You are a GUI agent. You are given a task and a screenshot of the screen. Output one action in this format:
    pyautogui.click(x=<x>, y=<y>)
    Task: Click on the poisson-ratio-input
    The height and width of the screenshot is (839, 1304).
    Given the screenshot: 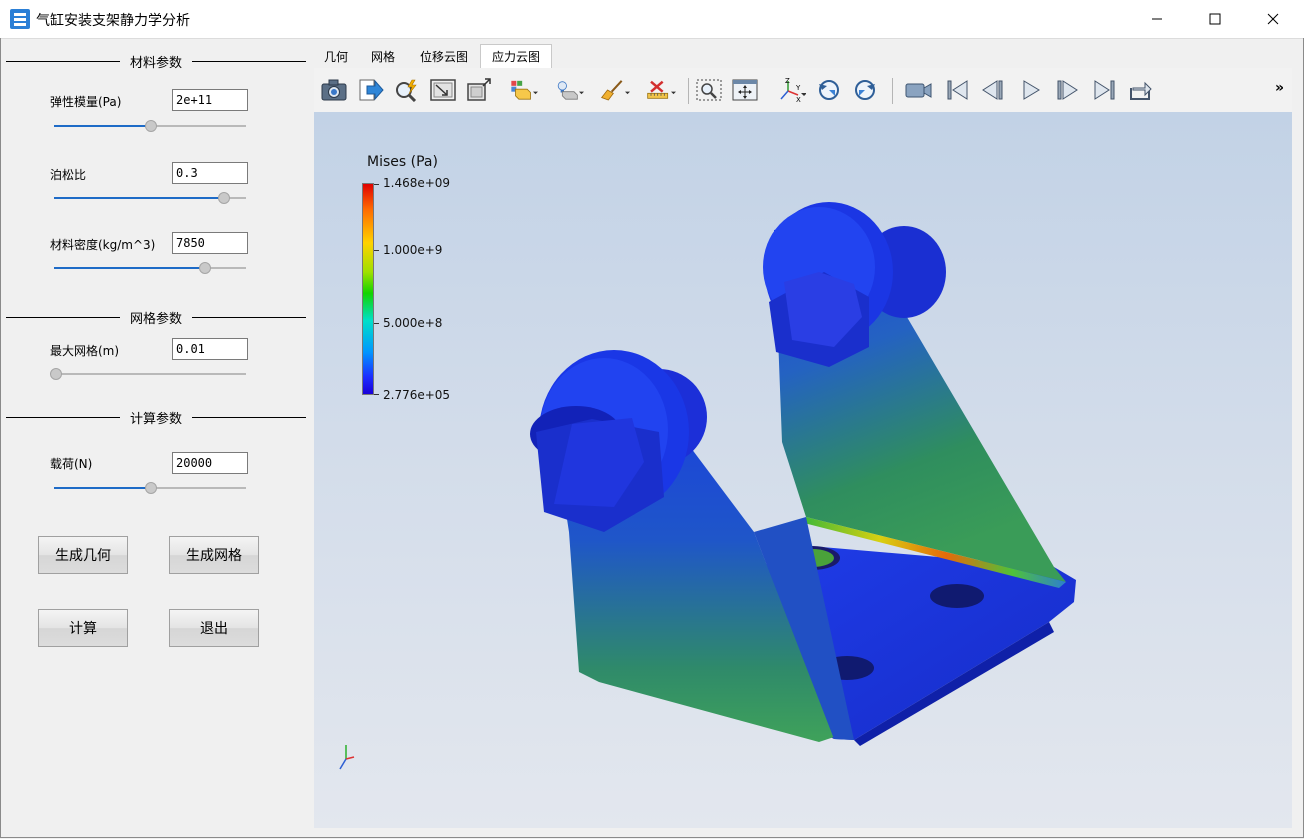 What is the action you would take?
    pyautogui.click(x=210, y=173)
    